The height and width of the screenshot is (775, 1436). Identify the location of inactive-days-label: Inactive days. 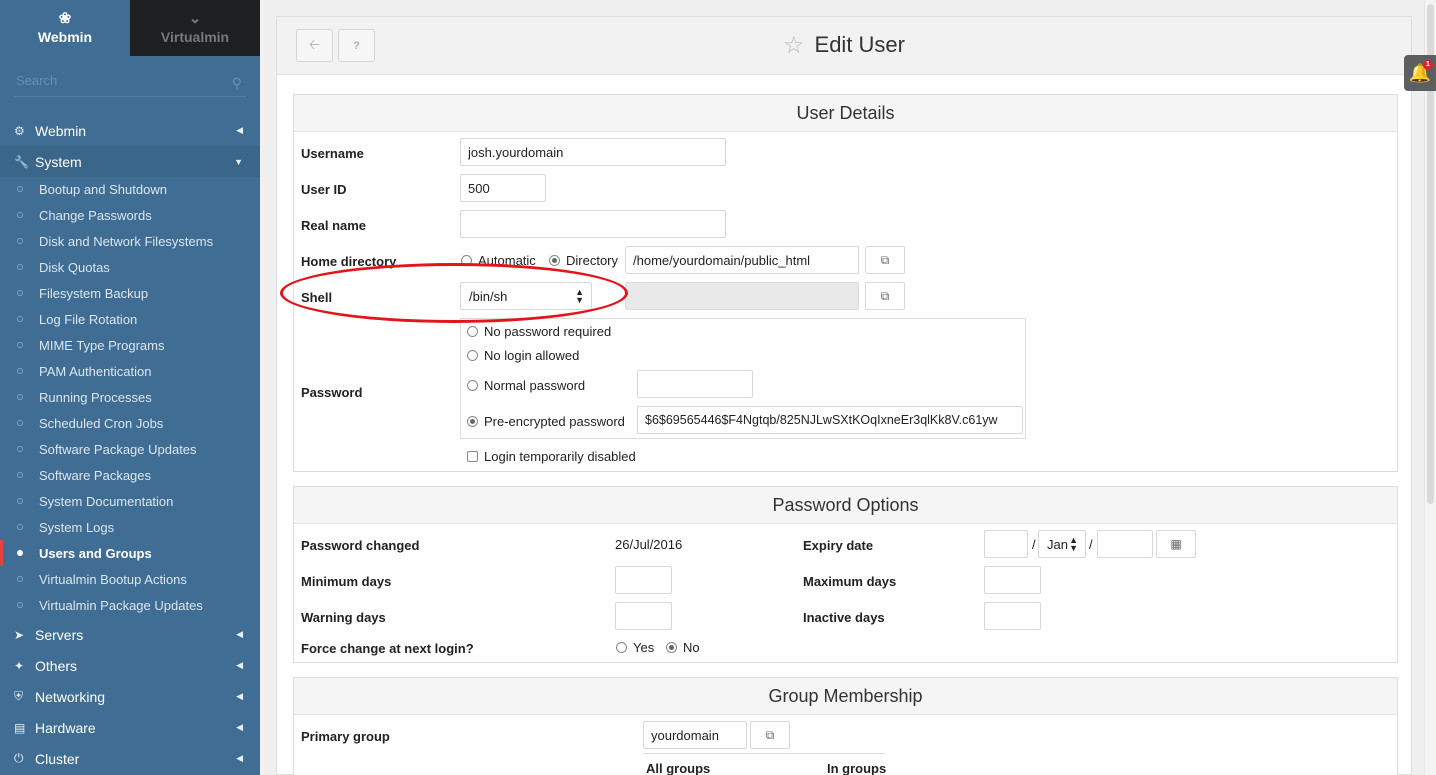
(844, 617).